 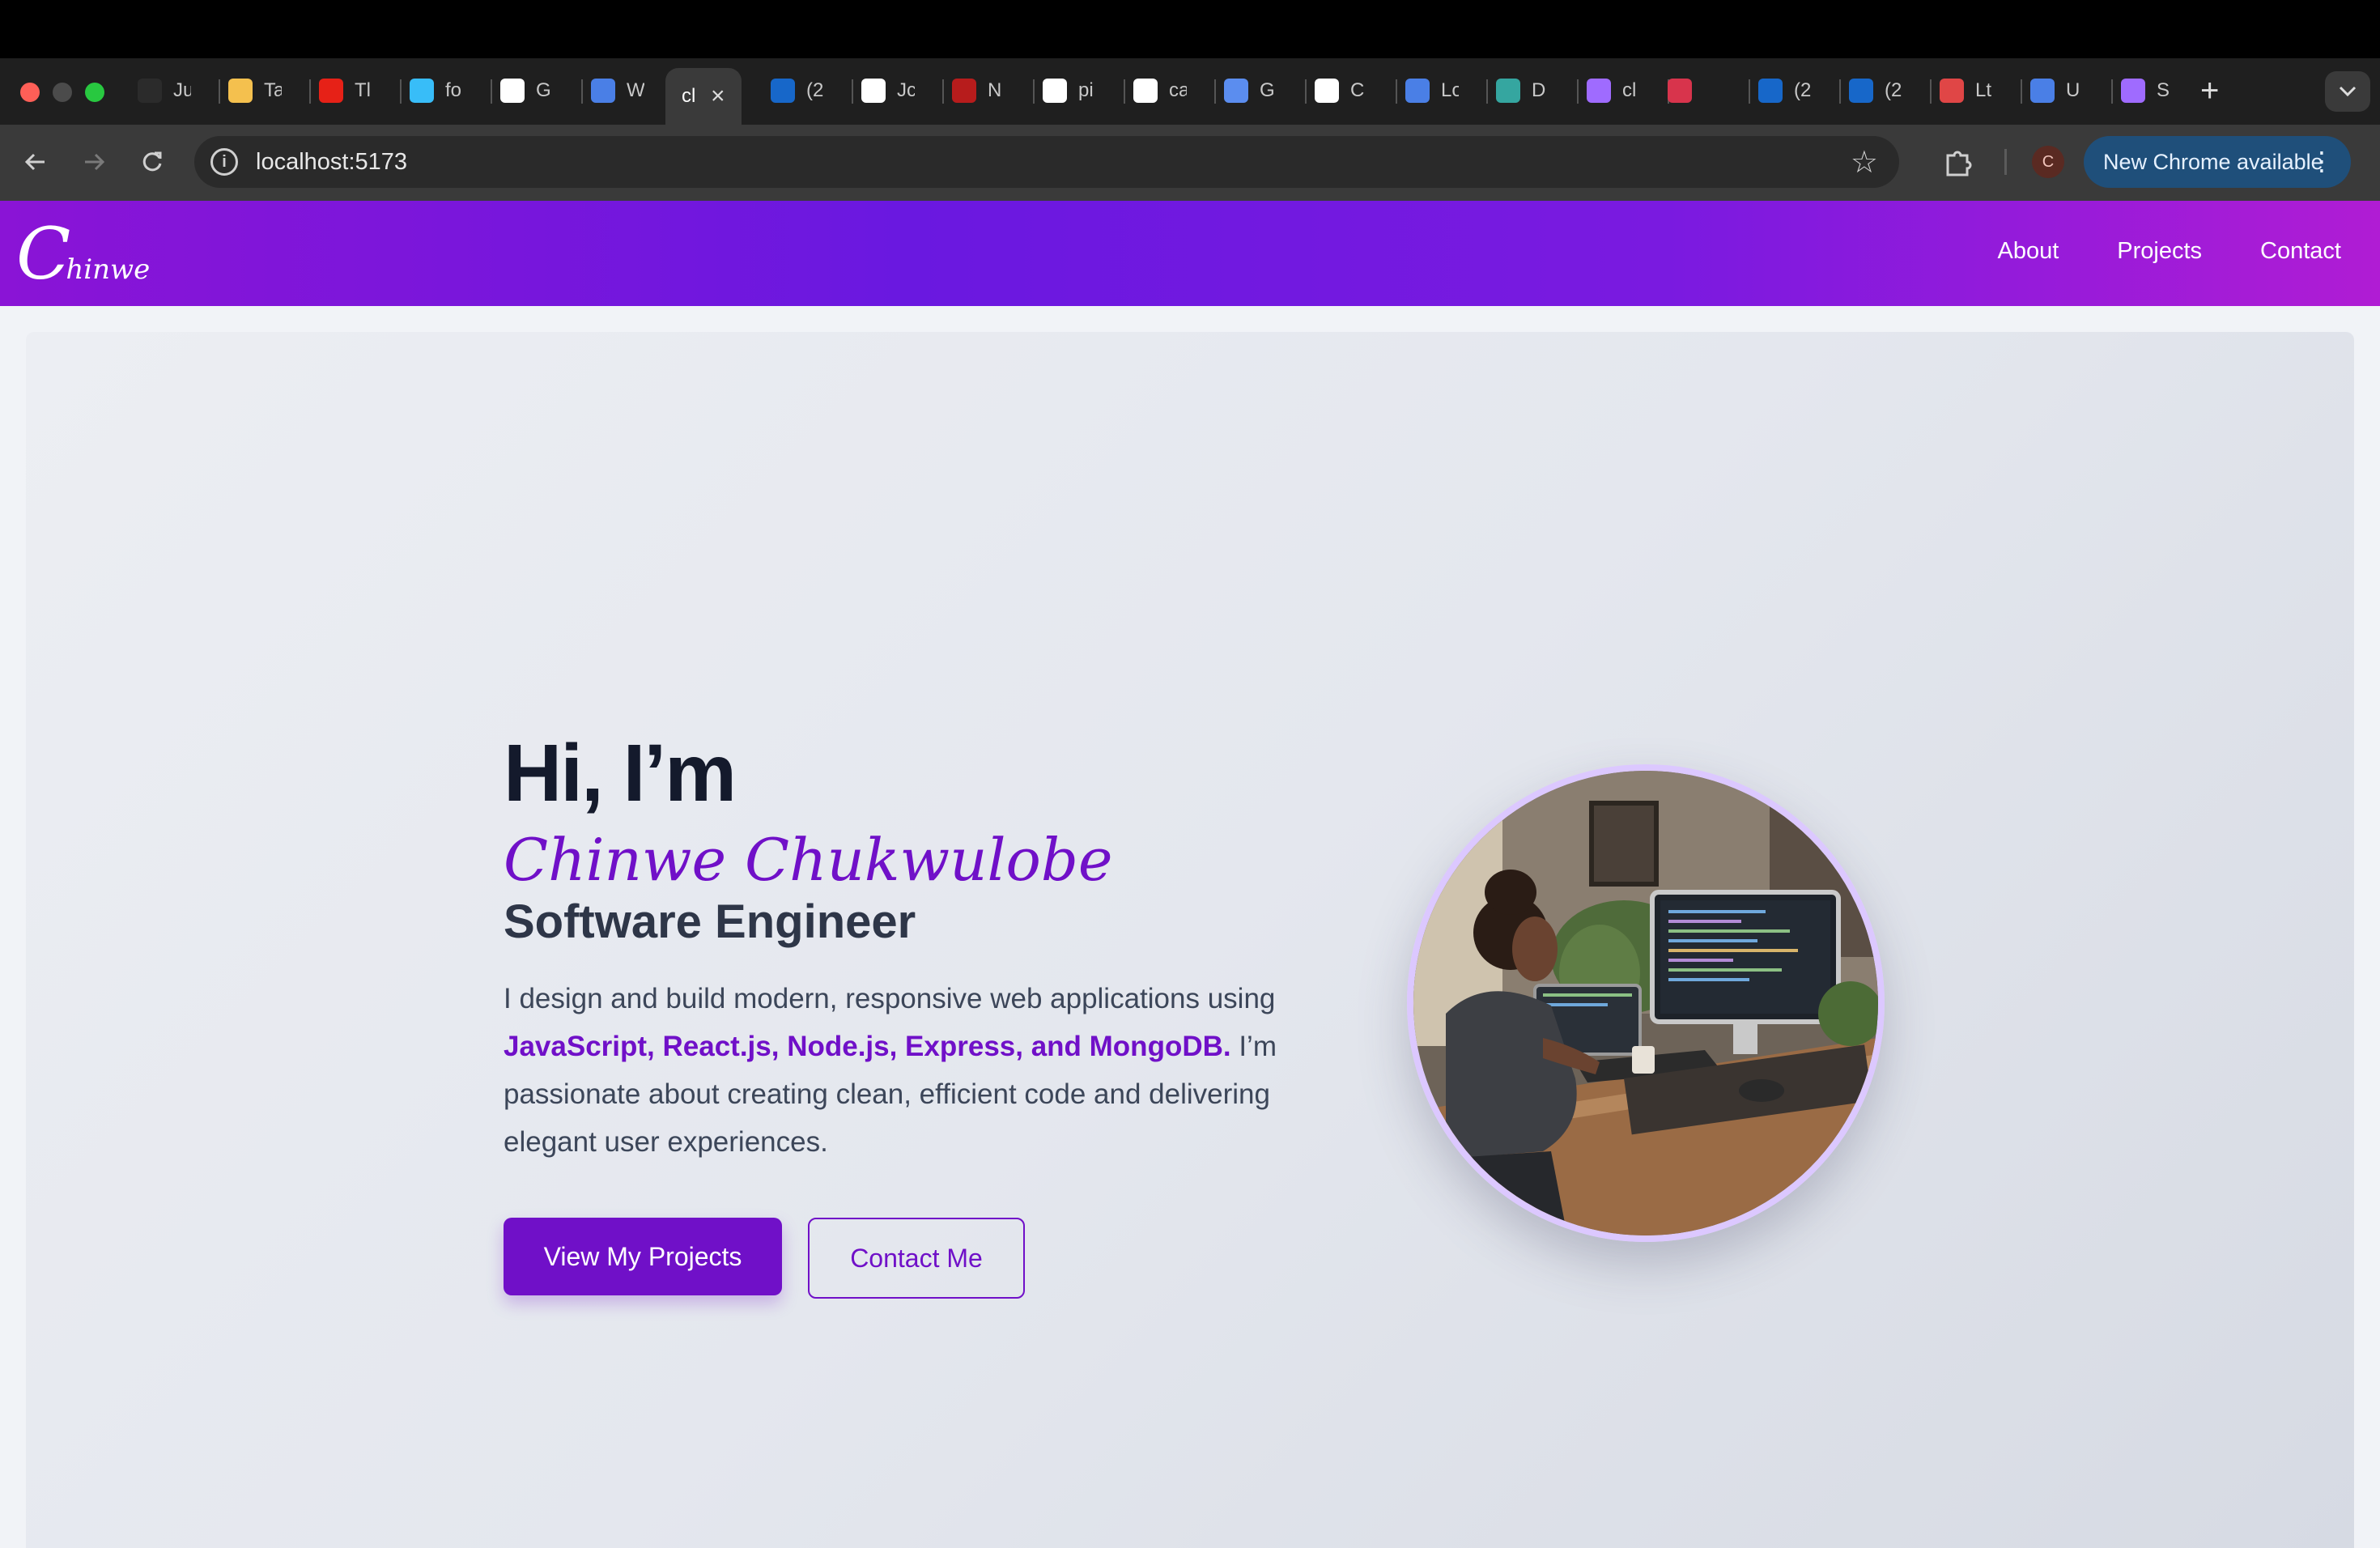 What do you see at coordinates (2217, 162) in the screenshot?
I see `update-chrome-button: New Chrome available ⋮` at bounding box center [2217, 162].